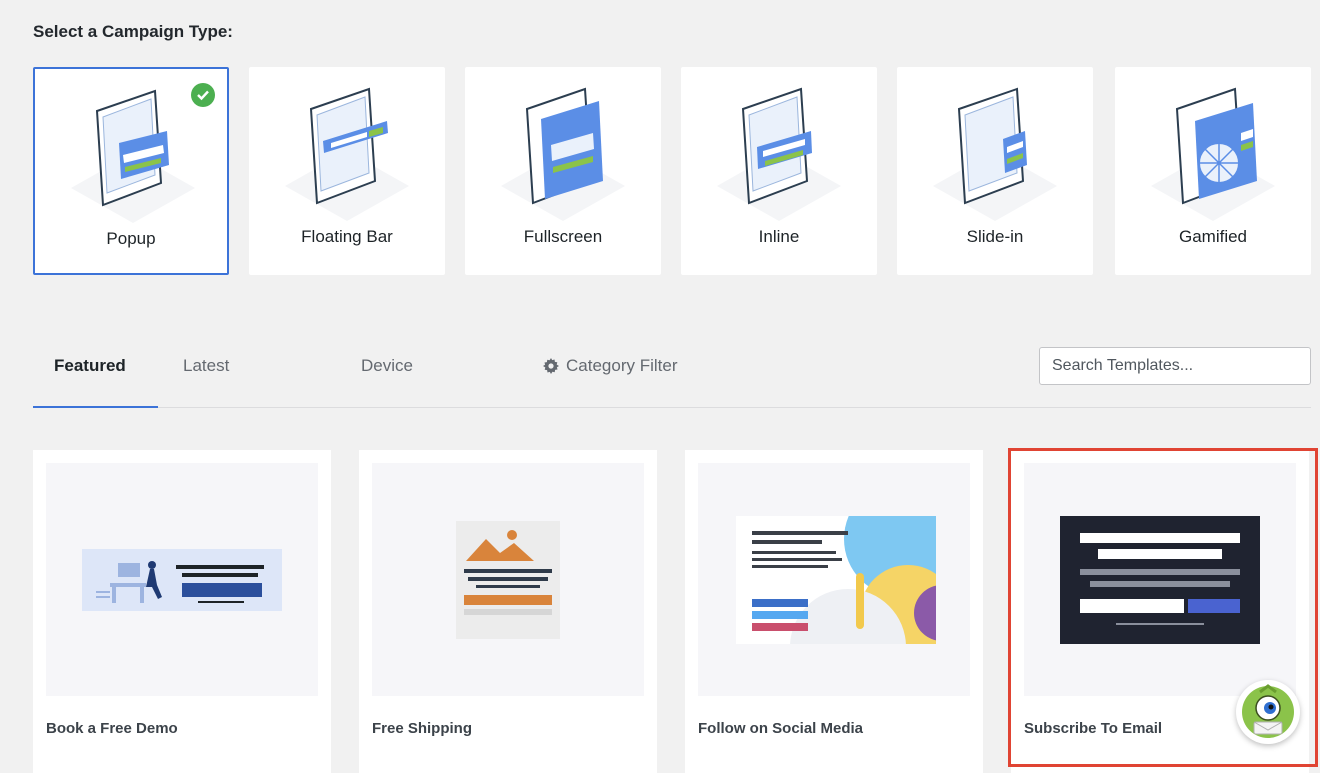 This screenshot has width=1320, height=773. What do you see at coordinates (563, 236) in the screenshot?
I see `campaign-type-label: Fullscreen` at bounding box center [563, 236].